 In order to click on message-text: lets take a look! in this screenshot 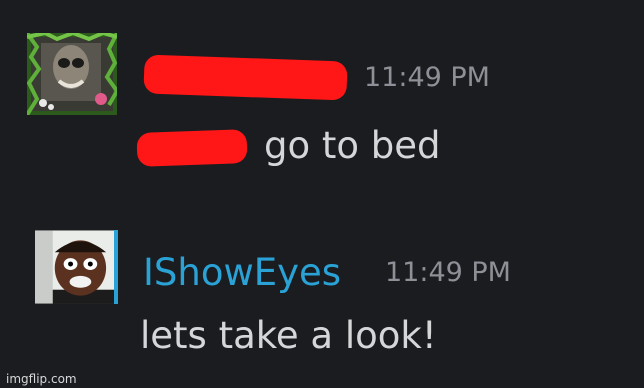, I will do `click(288, 335)`.